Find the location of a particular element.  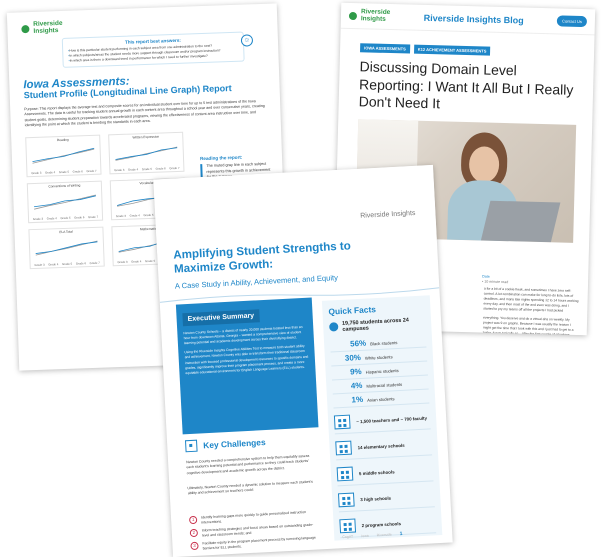

stat-label: White students is located at coordinates (378, 357).